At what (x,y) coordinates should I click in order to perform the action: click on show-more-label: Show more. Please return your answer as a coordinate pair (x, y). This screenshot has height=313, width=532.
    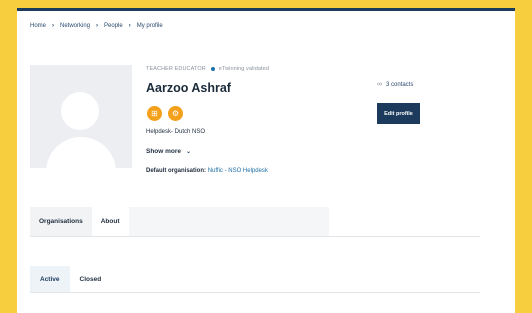
    Looking at the image, I should click on (164, 151).